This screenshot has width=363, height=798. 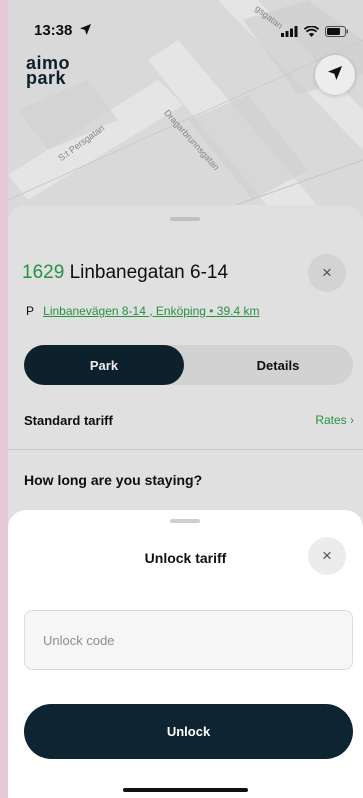 I want to click on close-icon: ×, so click(x=327, y=555).